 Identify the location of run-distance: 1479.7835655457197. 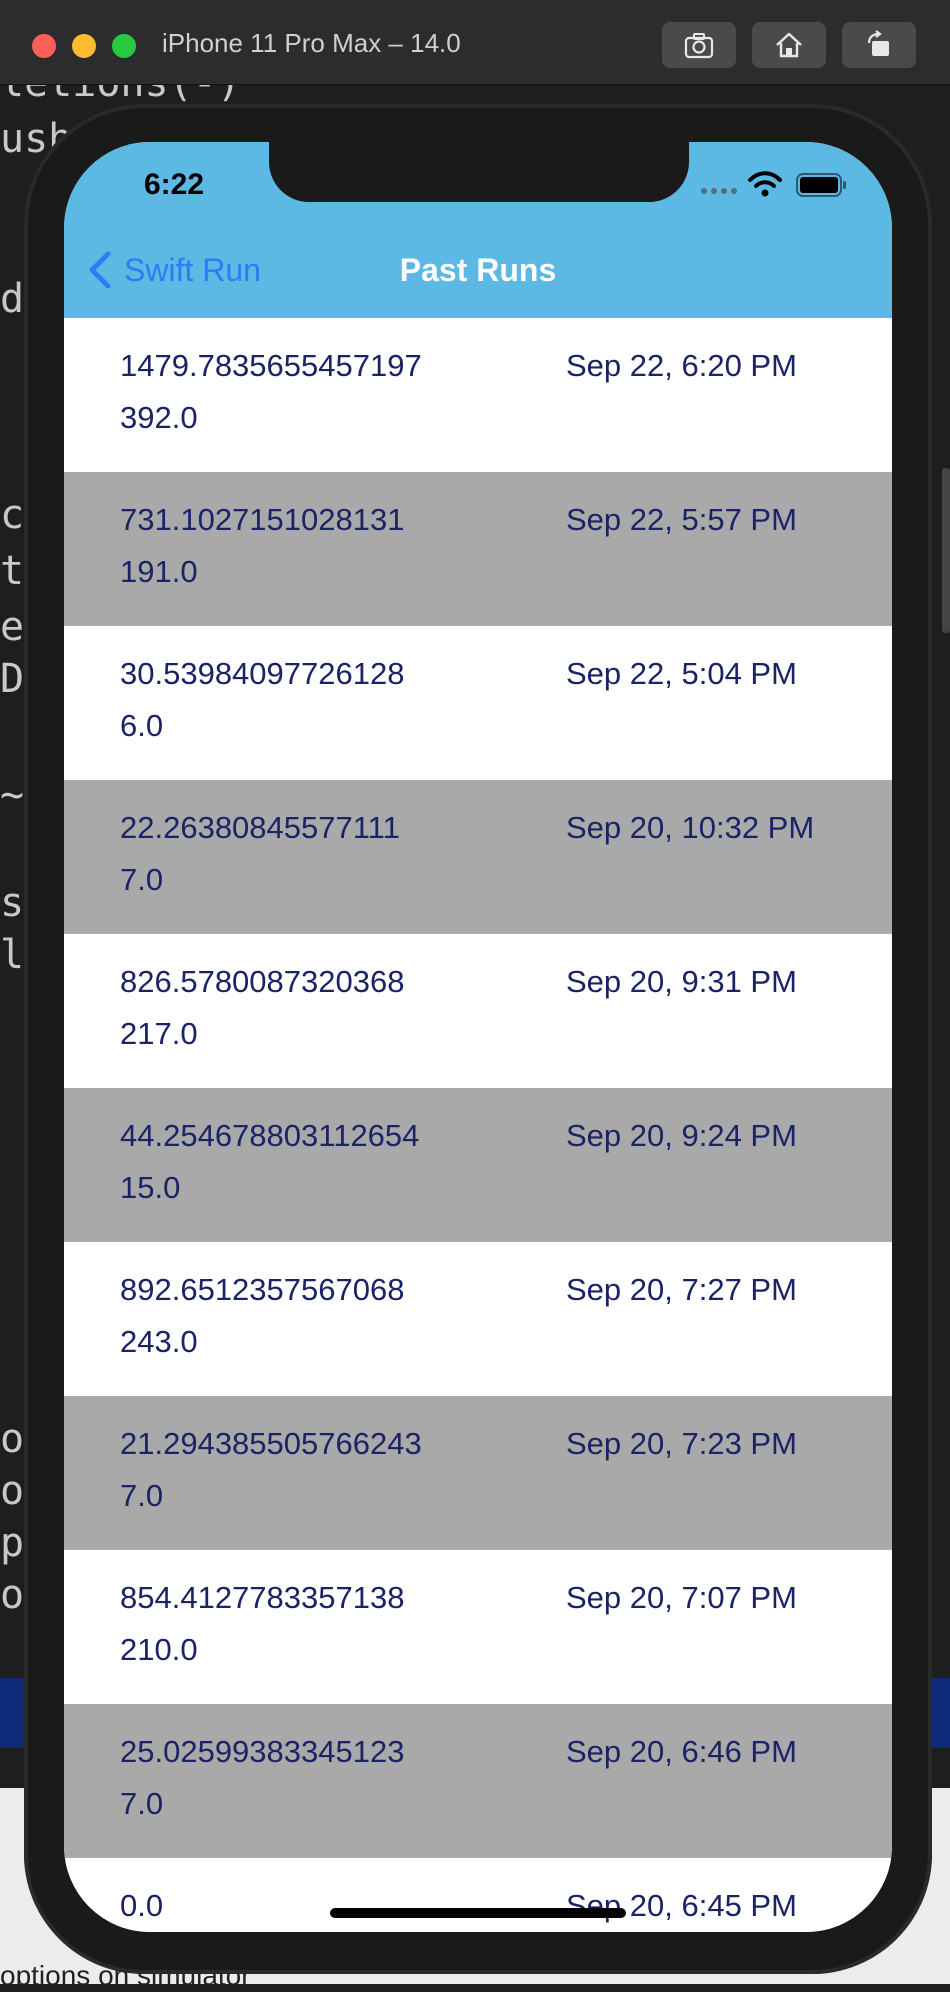
(271, 365).